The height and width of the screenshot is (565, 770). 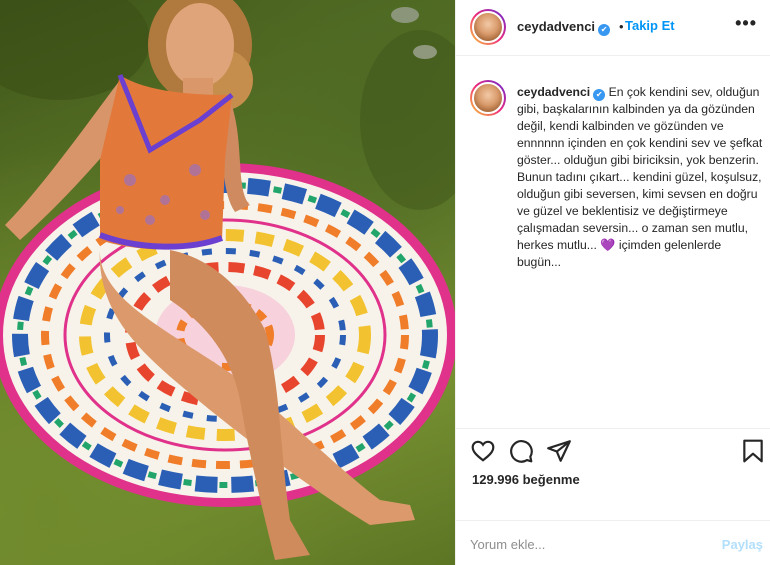 I want to click on likes-count: 129.996 beğenme, so click(x=526, y=479).